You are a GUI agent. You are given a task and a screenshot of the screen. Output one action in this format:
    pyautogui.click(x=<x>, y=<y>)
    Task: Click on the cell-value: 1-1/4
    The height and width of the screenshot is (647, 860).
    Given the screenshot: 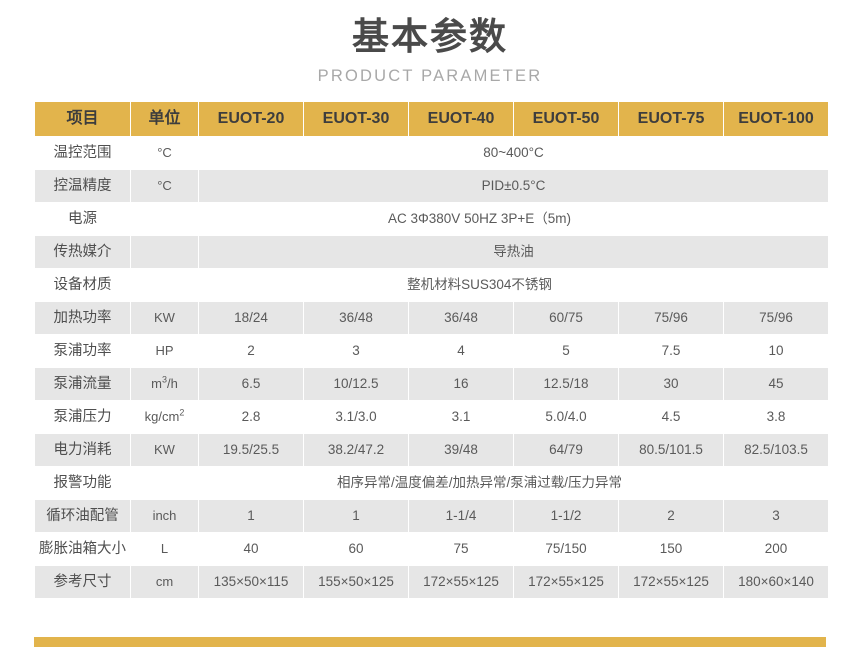 What is the action you would take?
    pyautogui.click(x=461, y=516)
    